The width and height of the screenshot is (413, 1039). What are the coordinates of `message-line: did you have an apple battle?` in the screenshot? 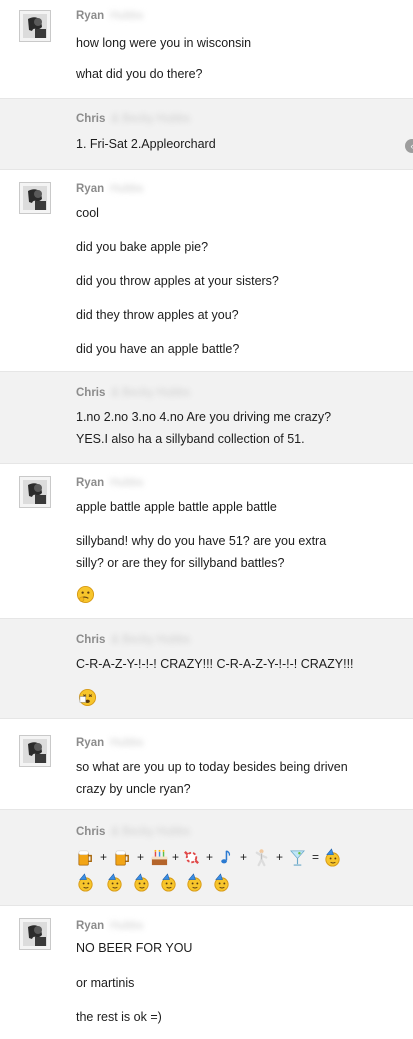 It's located at (158, 349).